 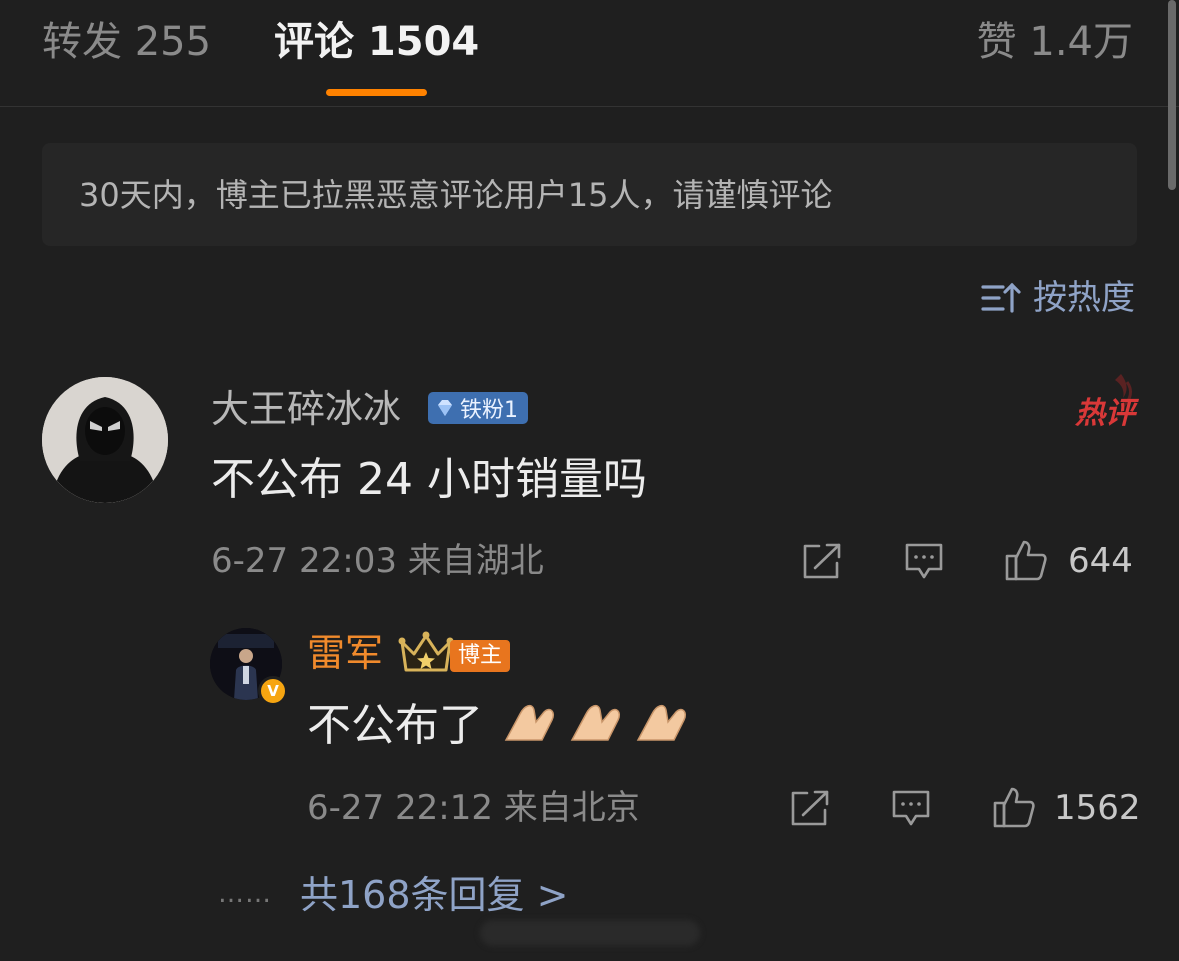 I want to click on more-replies-link: 共168条回复 >, so click(x=434, y=895).